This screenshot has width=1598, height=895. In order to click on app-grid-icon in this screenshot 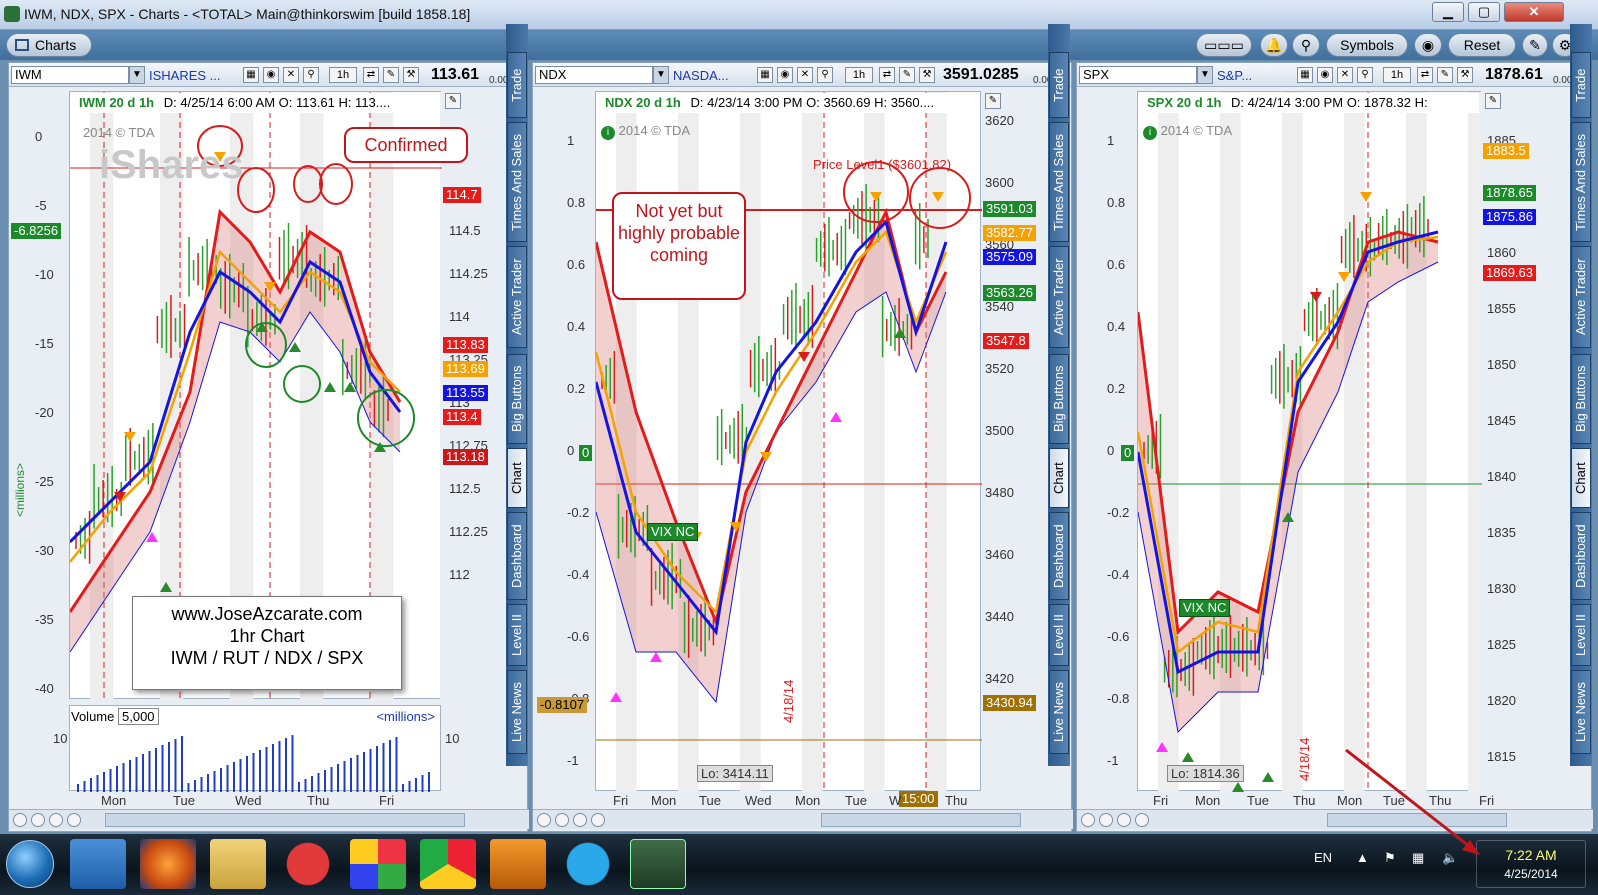, I will do `click(378, 864)`.